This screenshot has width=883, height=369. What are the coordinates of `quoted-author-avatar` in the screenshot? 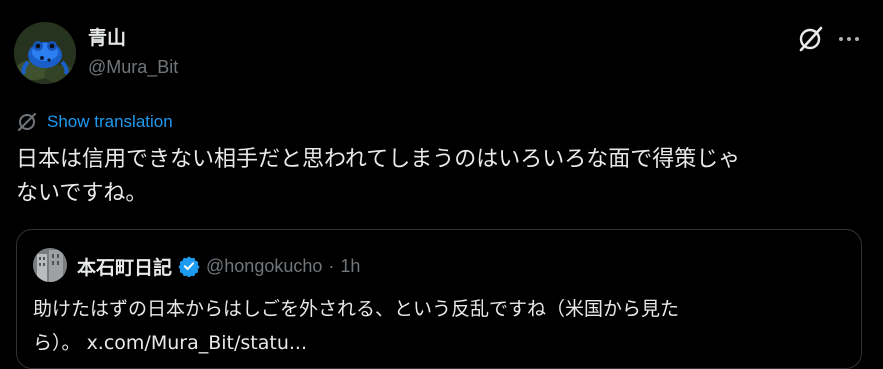 It's located at (50, 265).